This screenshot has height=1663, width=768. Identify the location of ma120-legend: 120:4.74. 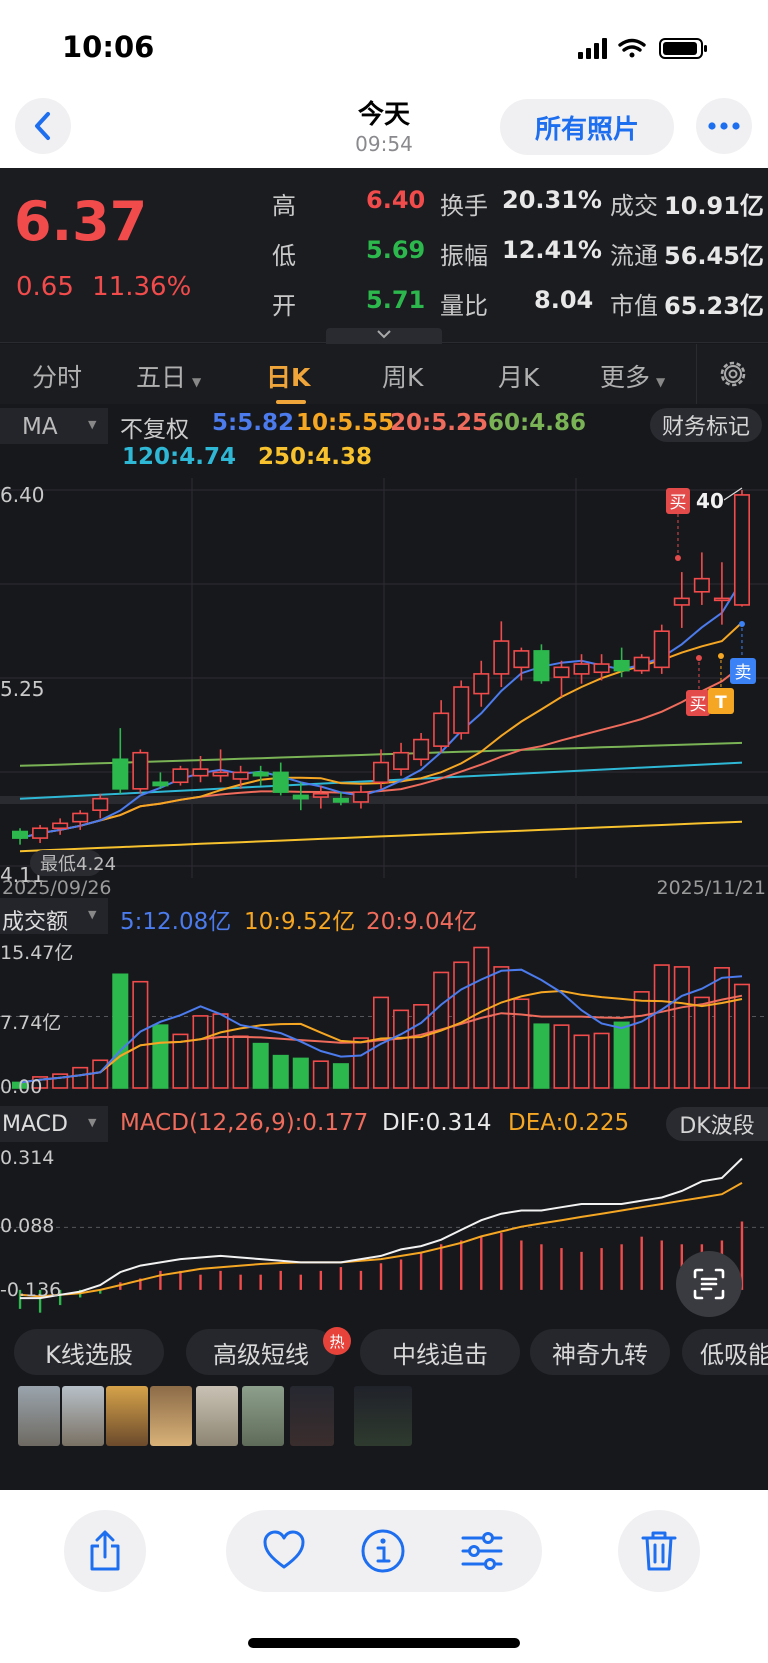
(179, 457).